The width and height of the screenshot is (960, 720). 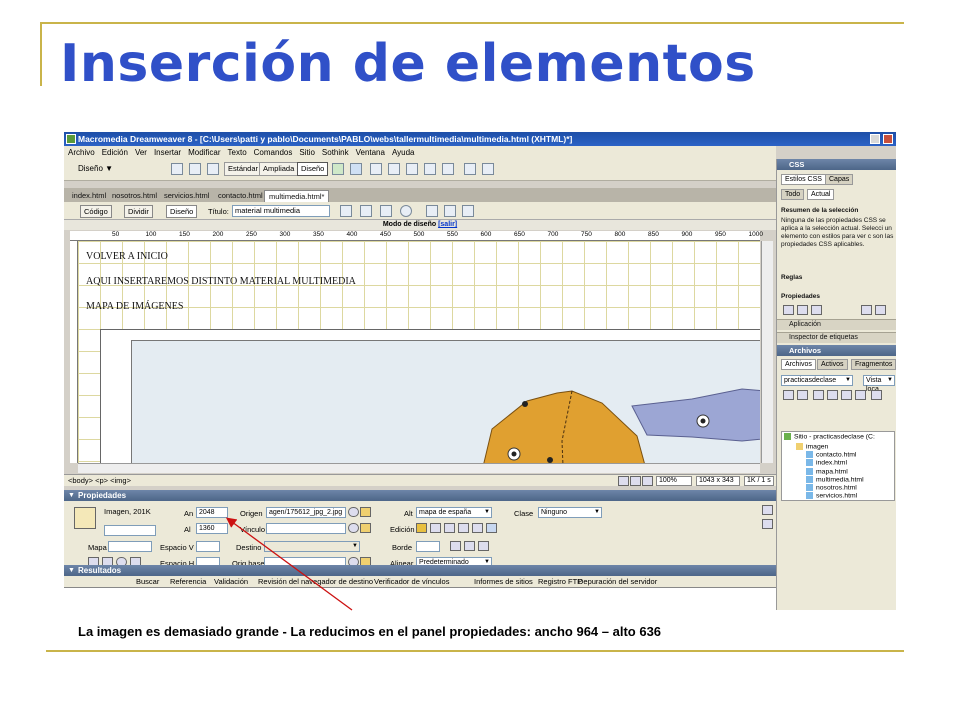 I want to click on zoom-tool-icon, so click(x=647, y=481).